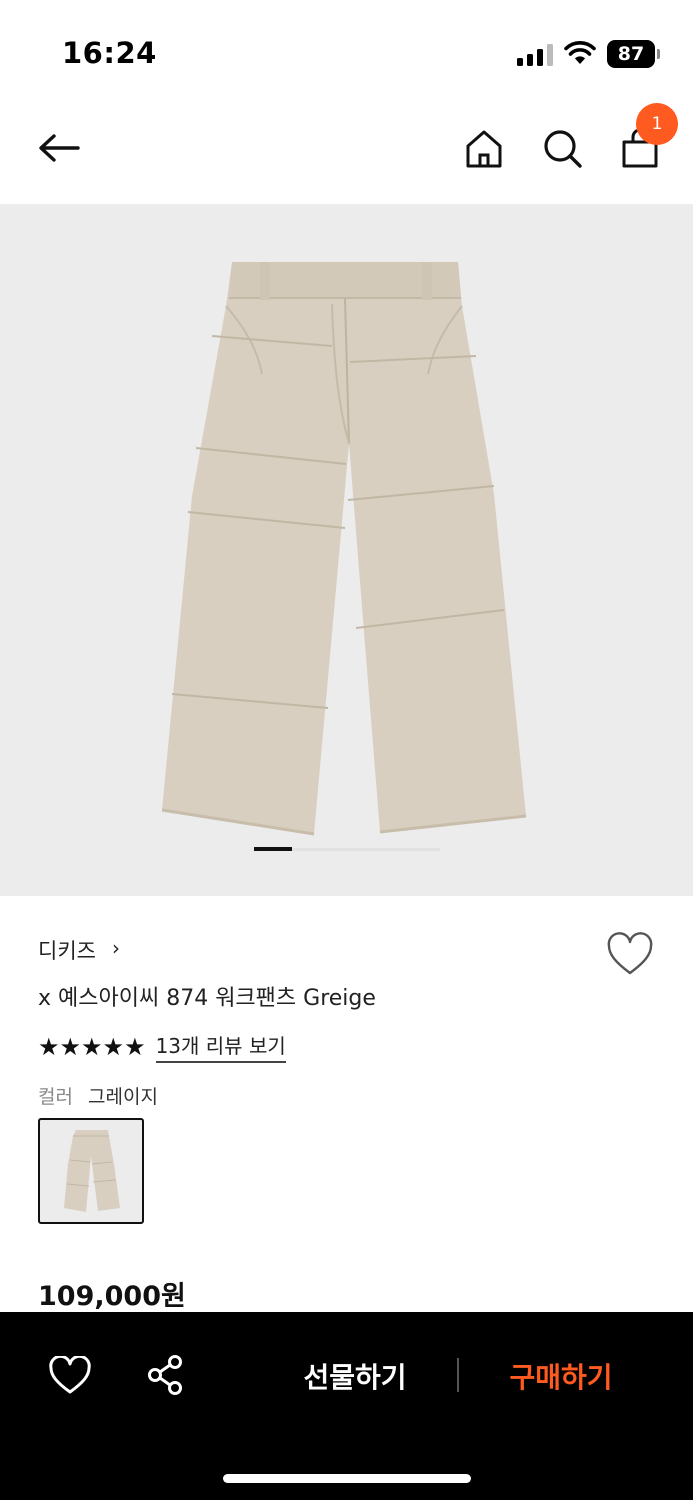  I want to click on divider, so click(458, 1375).